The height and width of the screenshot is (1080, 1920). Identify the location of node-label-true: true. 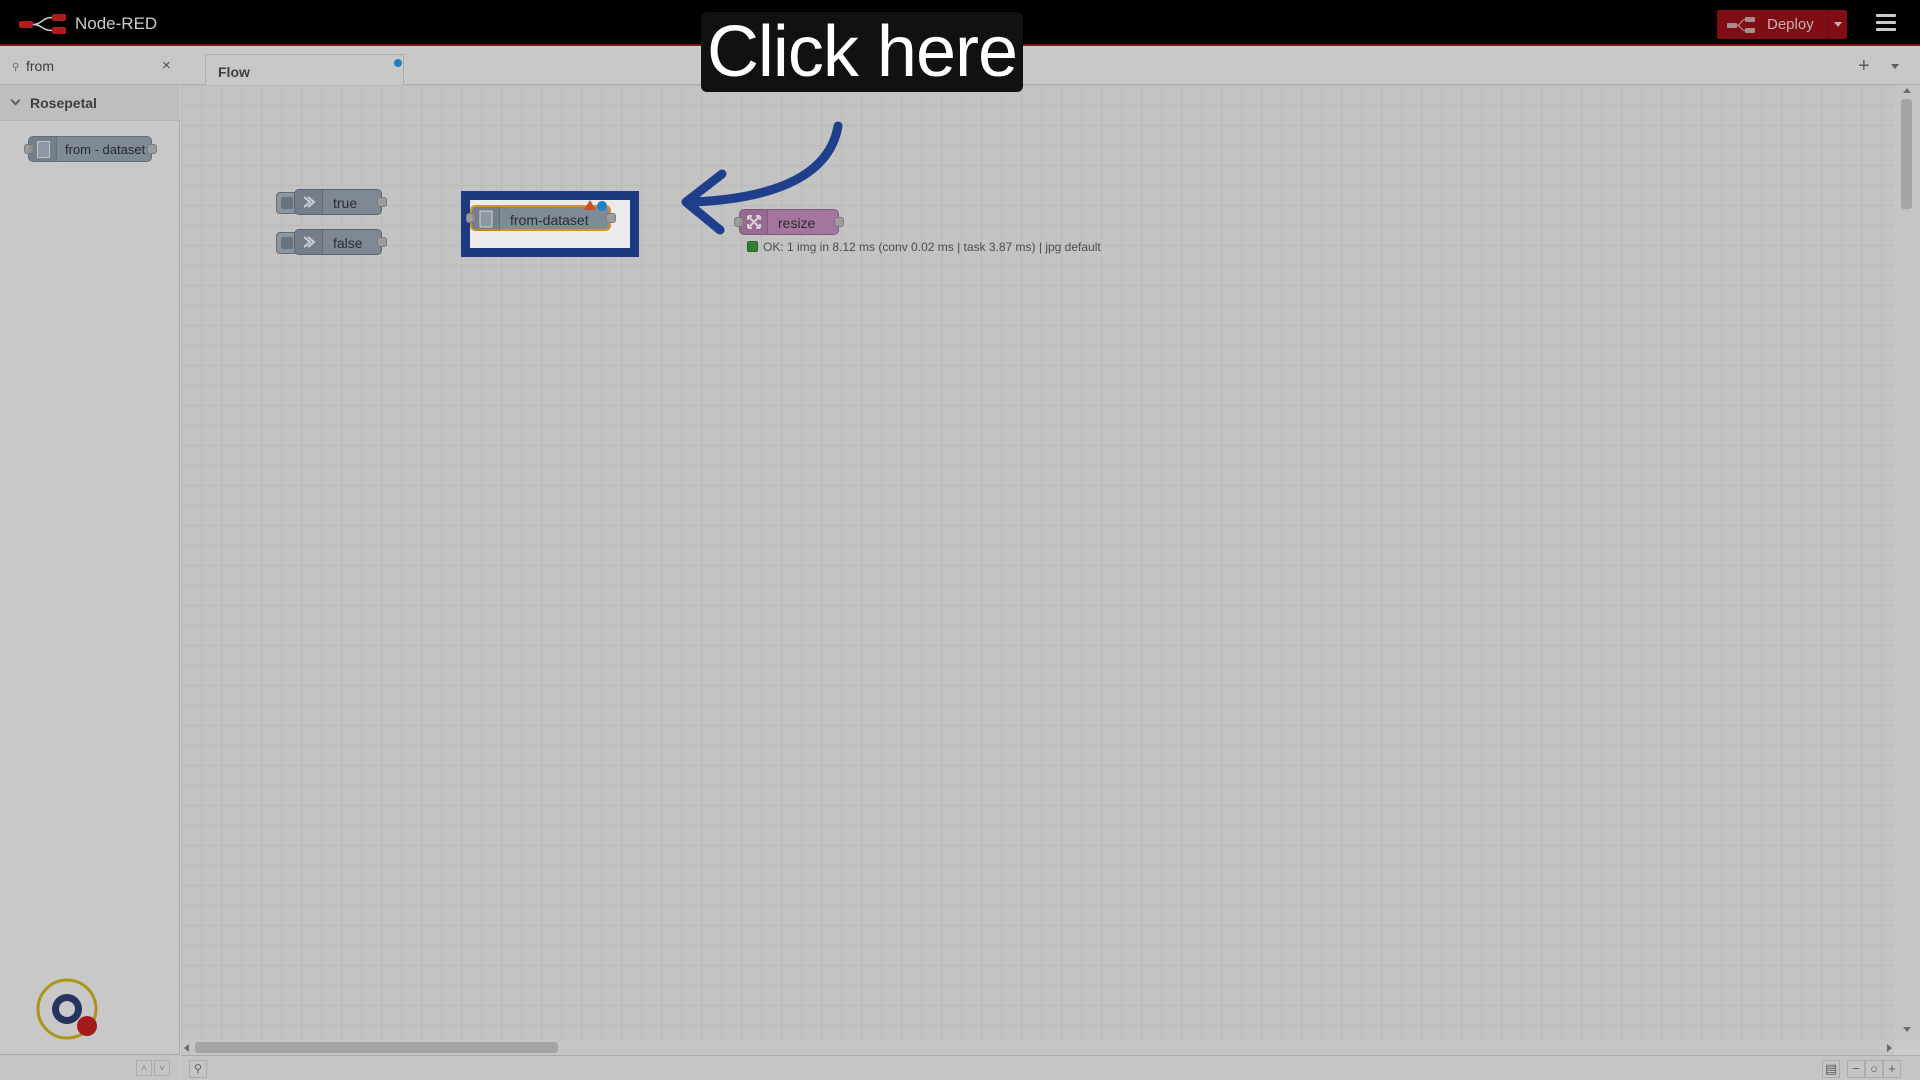
(345, 203).